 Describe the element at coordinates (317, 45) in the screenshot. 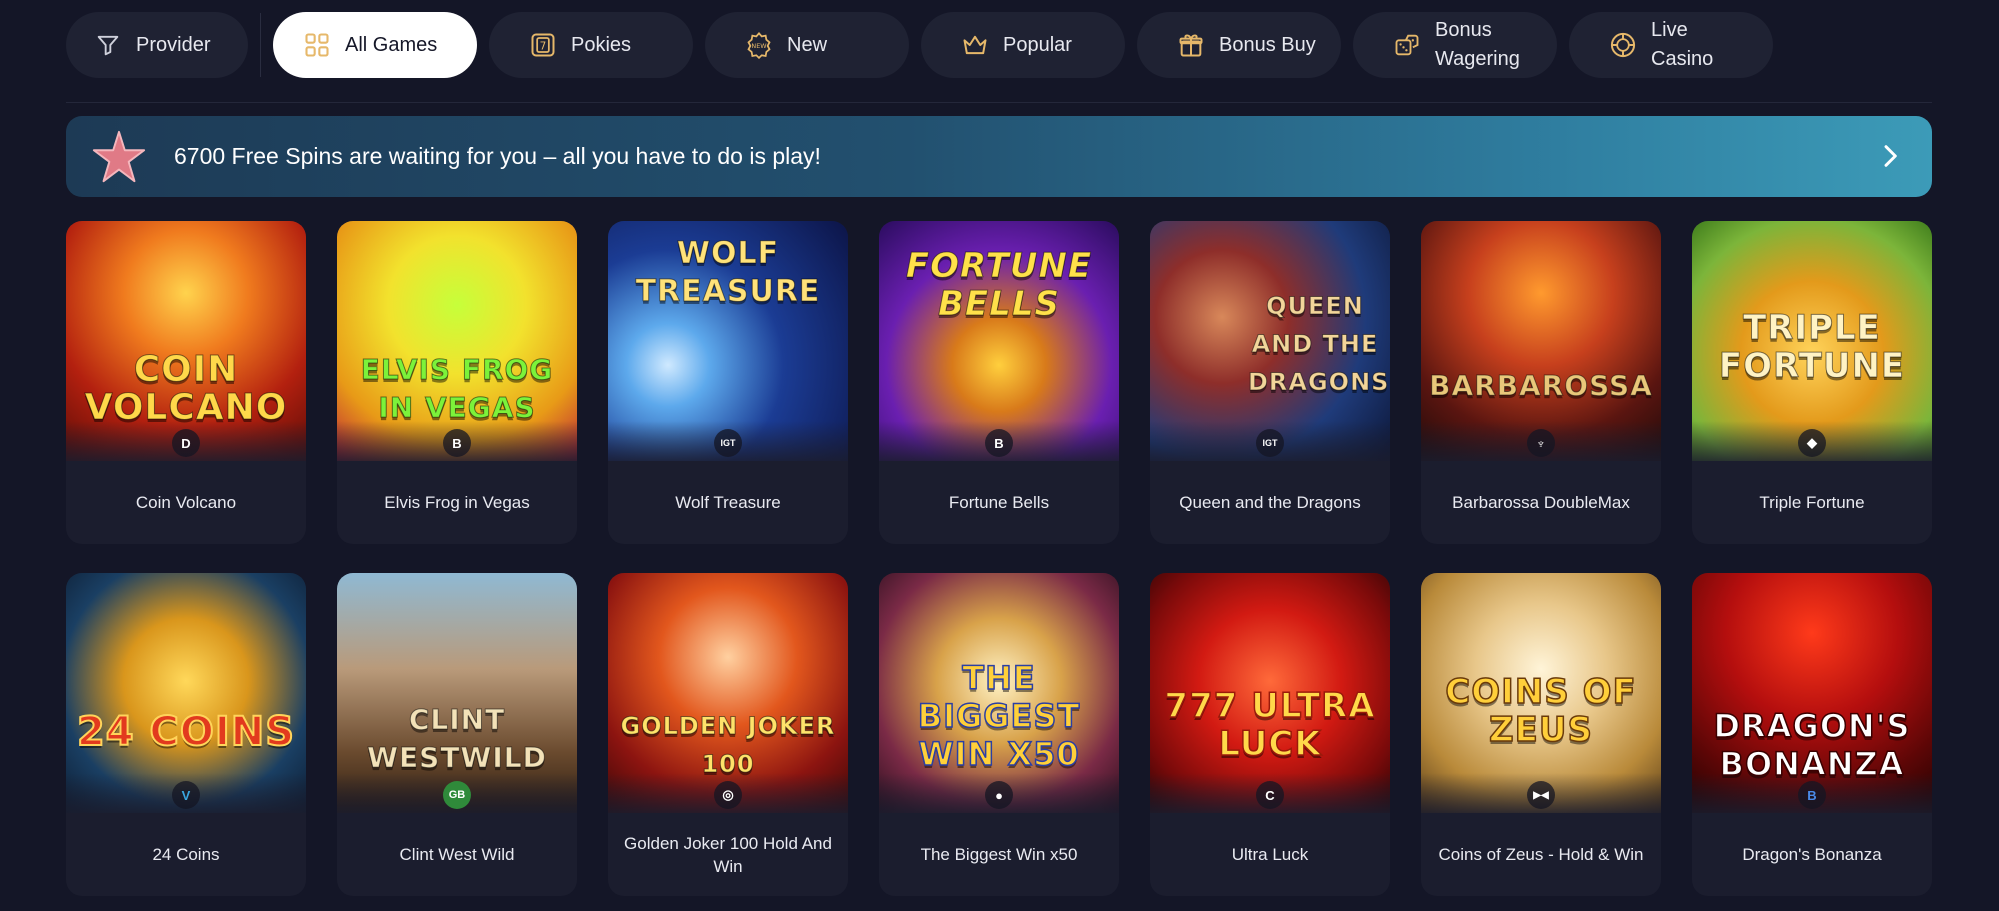

I see `grid-icon` at that location.